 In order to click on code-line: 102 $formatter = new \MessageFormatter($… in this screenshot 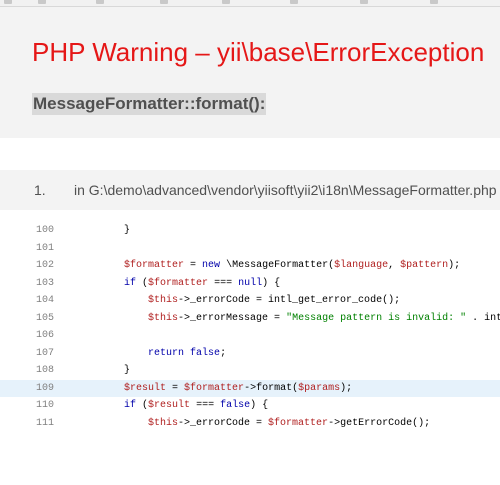, I will do `click(250, 266)`.